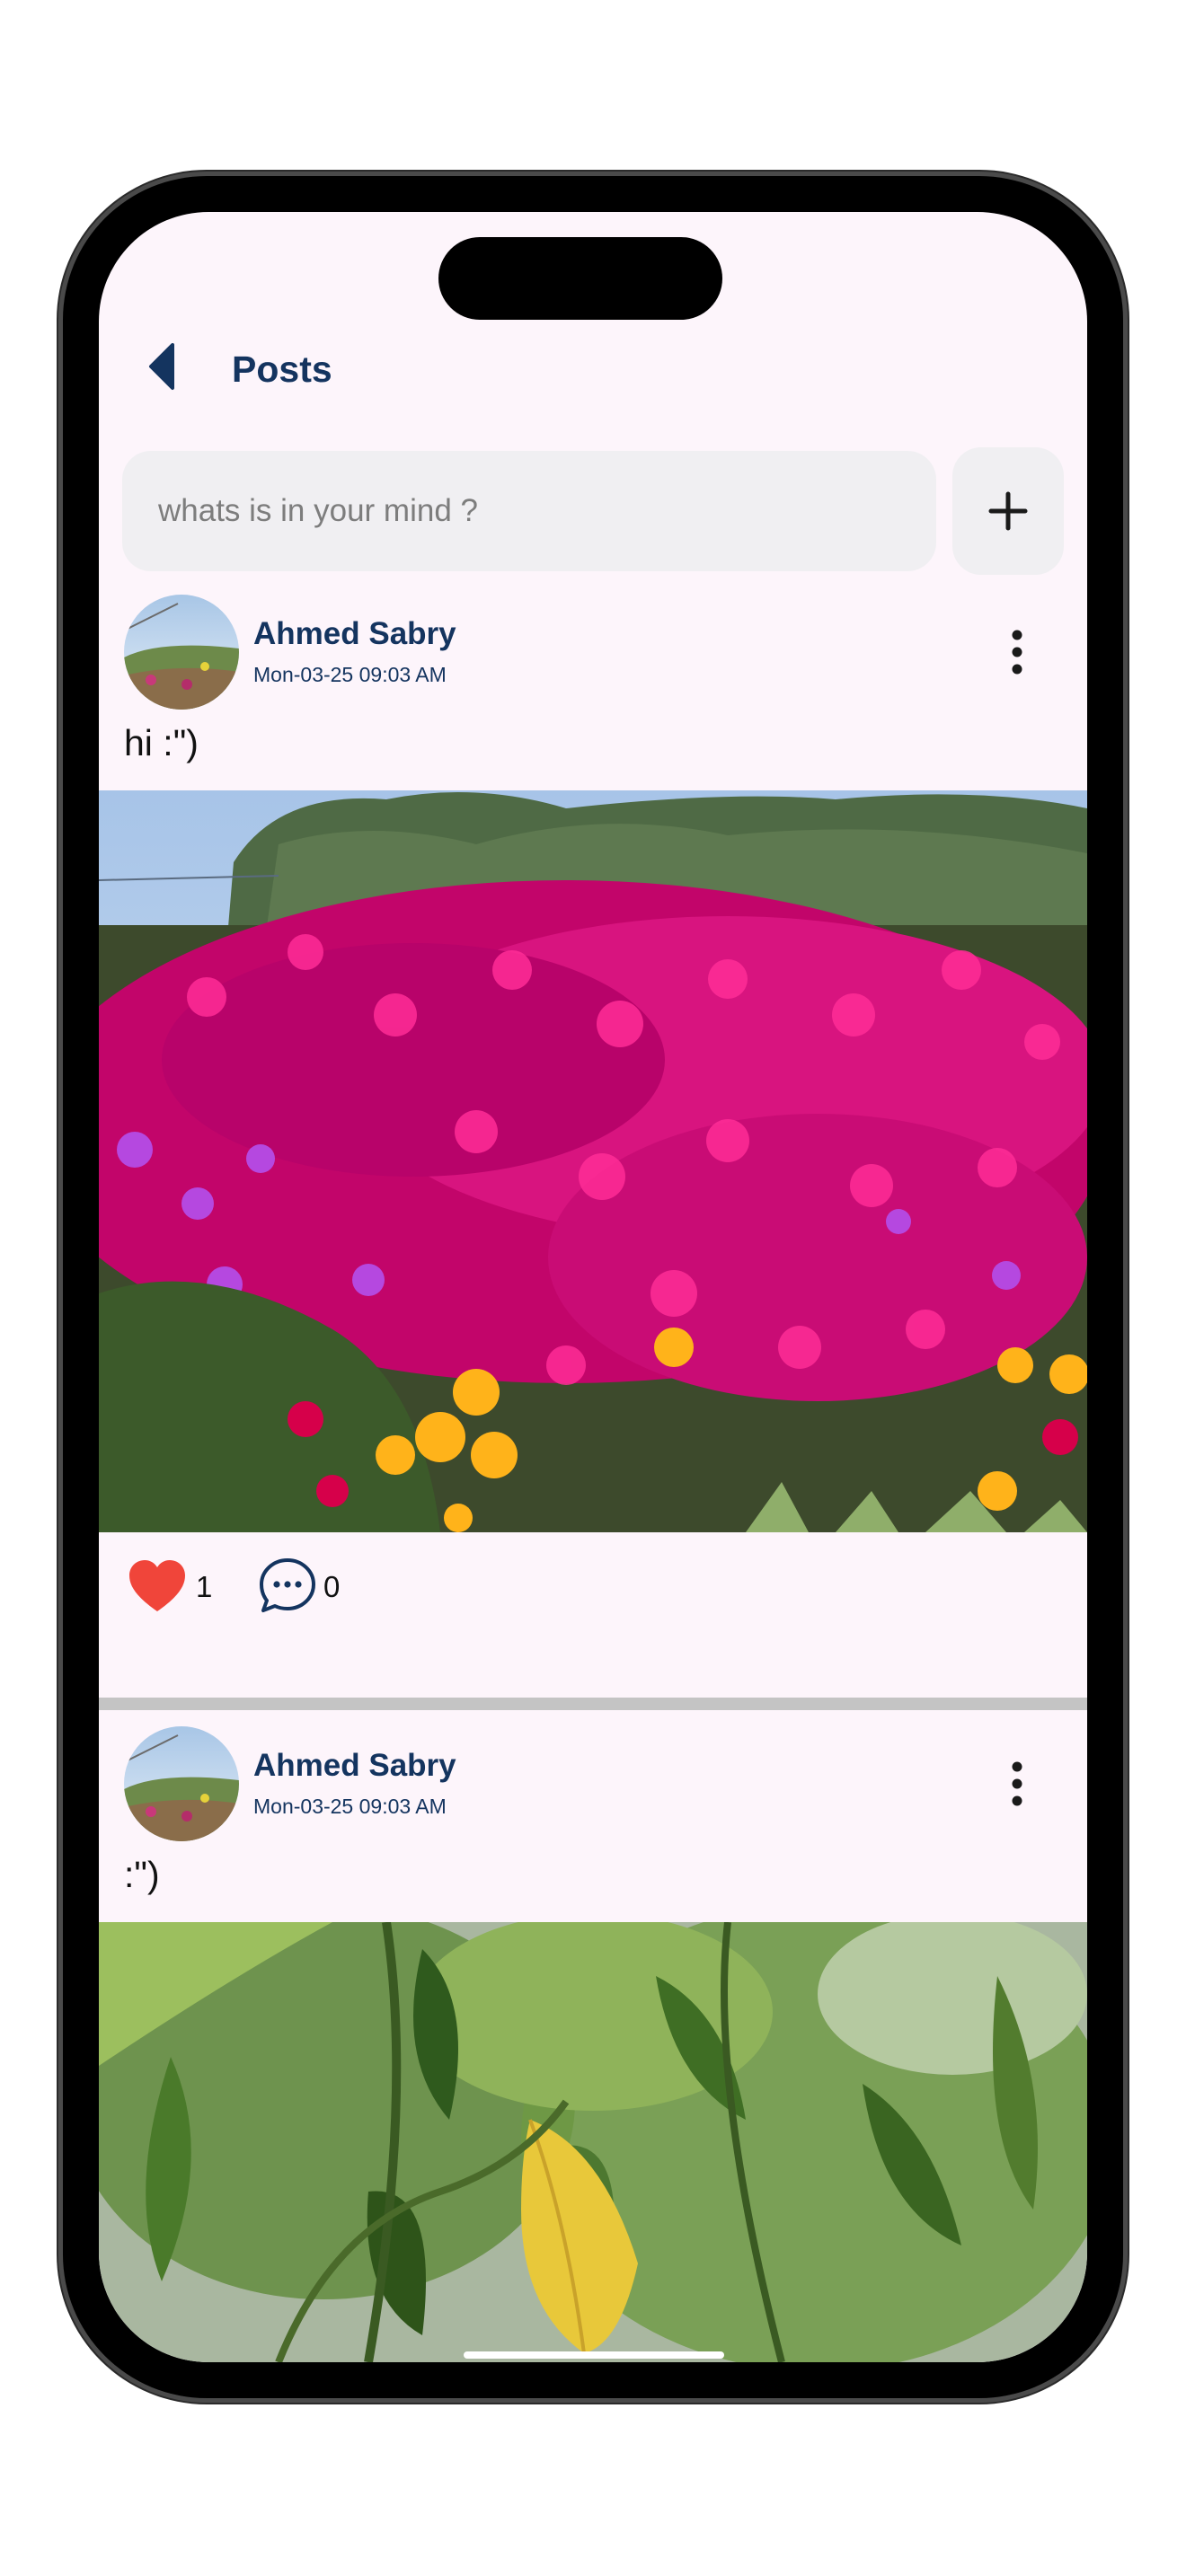 This screenshot has height=2576, width=1186. I want to click on comment-count: 0, so click(332, 1586).